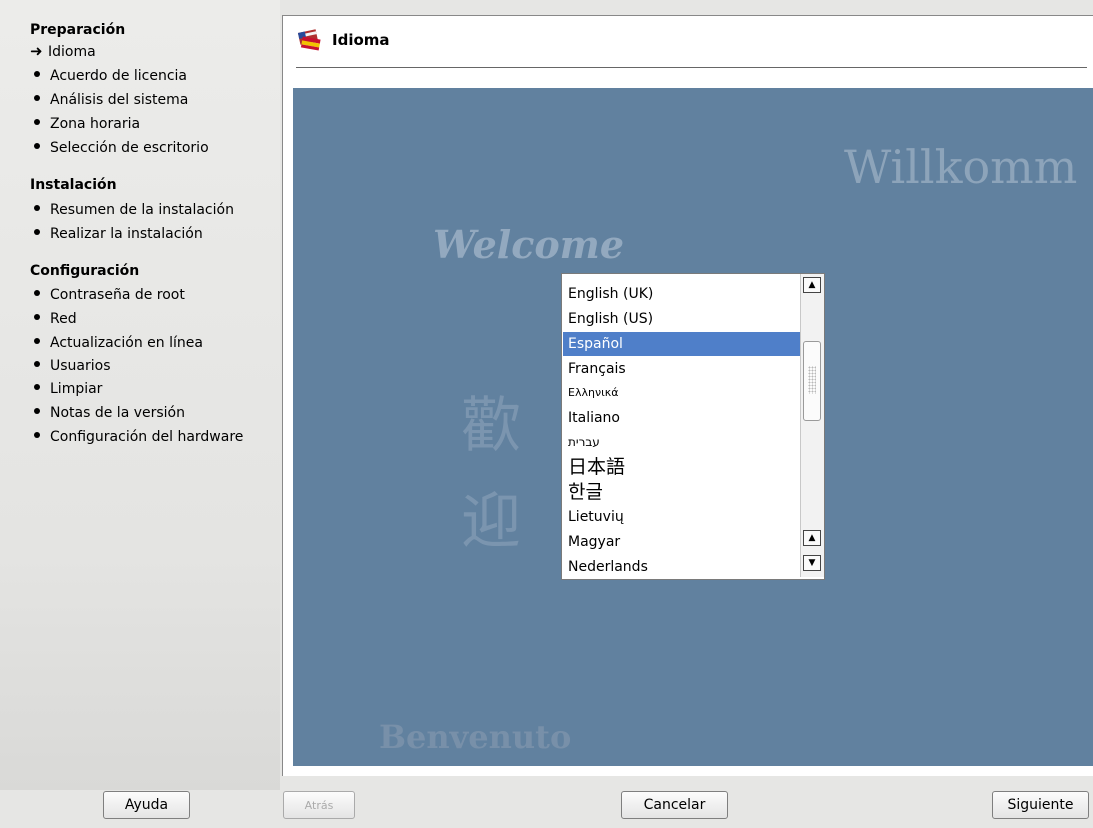 The image size is (1093, 828). I want to click on step-label: Configuración del hardware, so click(147, 437).